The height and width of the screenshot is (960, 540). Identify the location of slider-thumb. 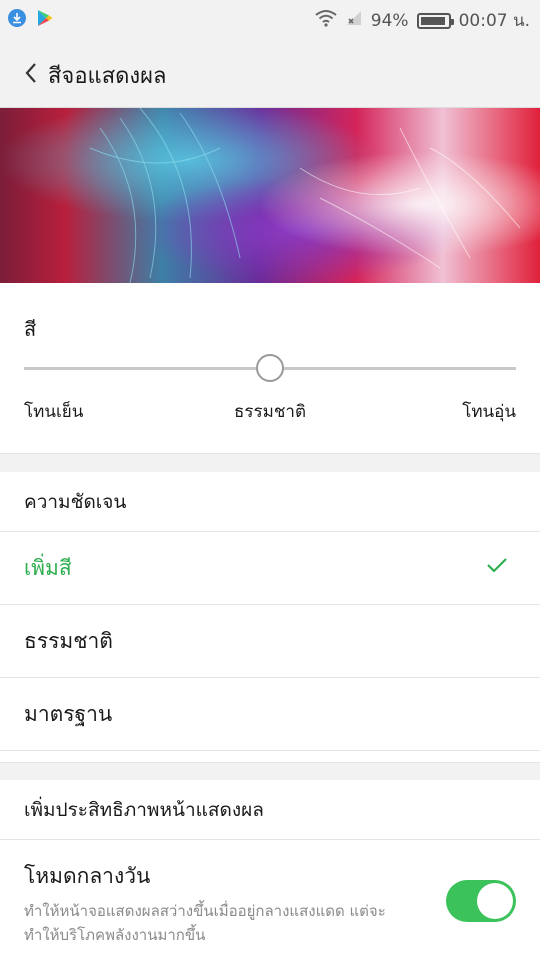
(270, 368).